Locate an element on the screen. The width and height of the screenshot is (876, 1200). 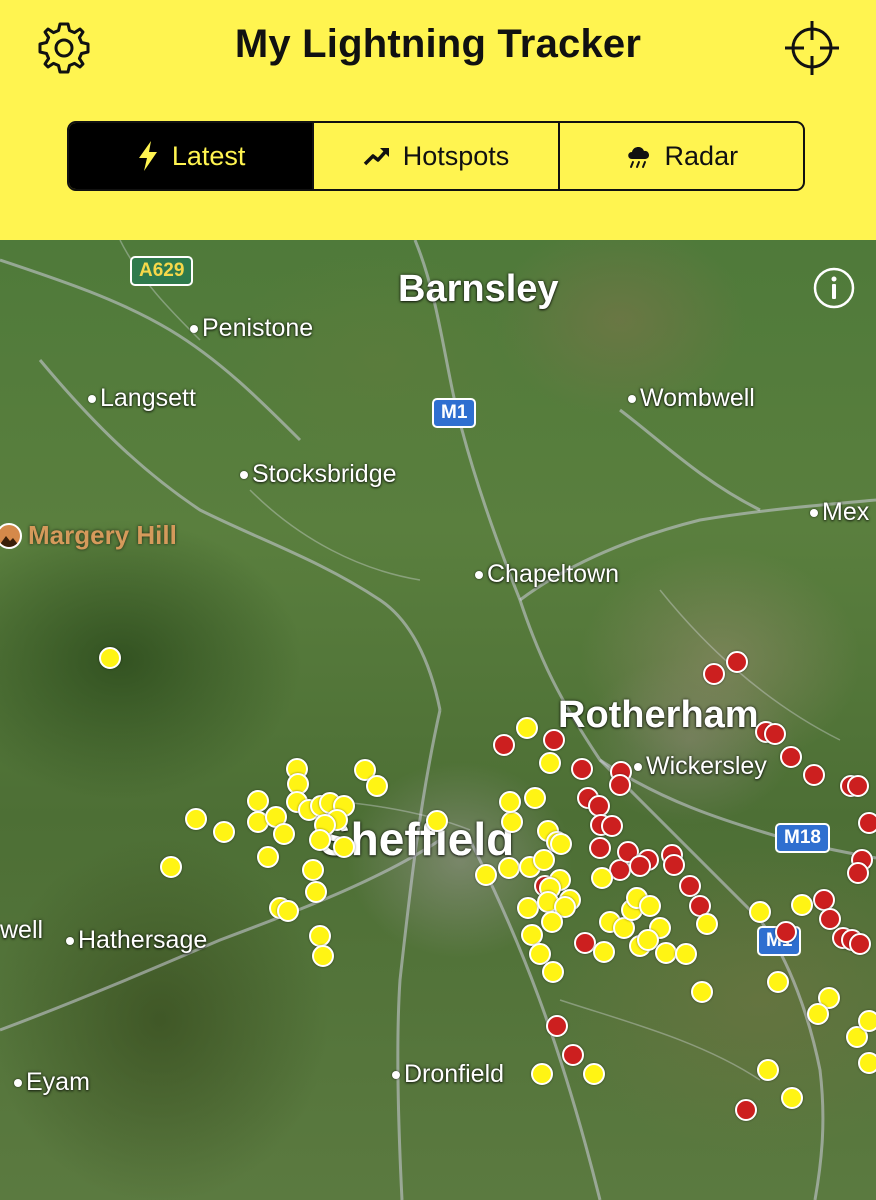
tab-hotspots-label: Hotspots is located at coordinates (456, 155).